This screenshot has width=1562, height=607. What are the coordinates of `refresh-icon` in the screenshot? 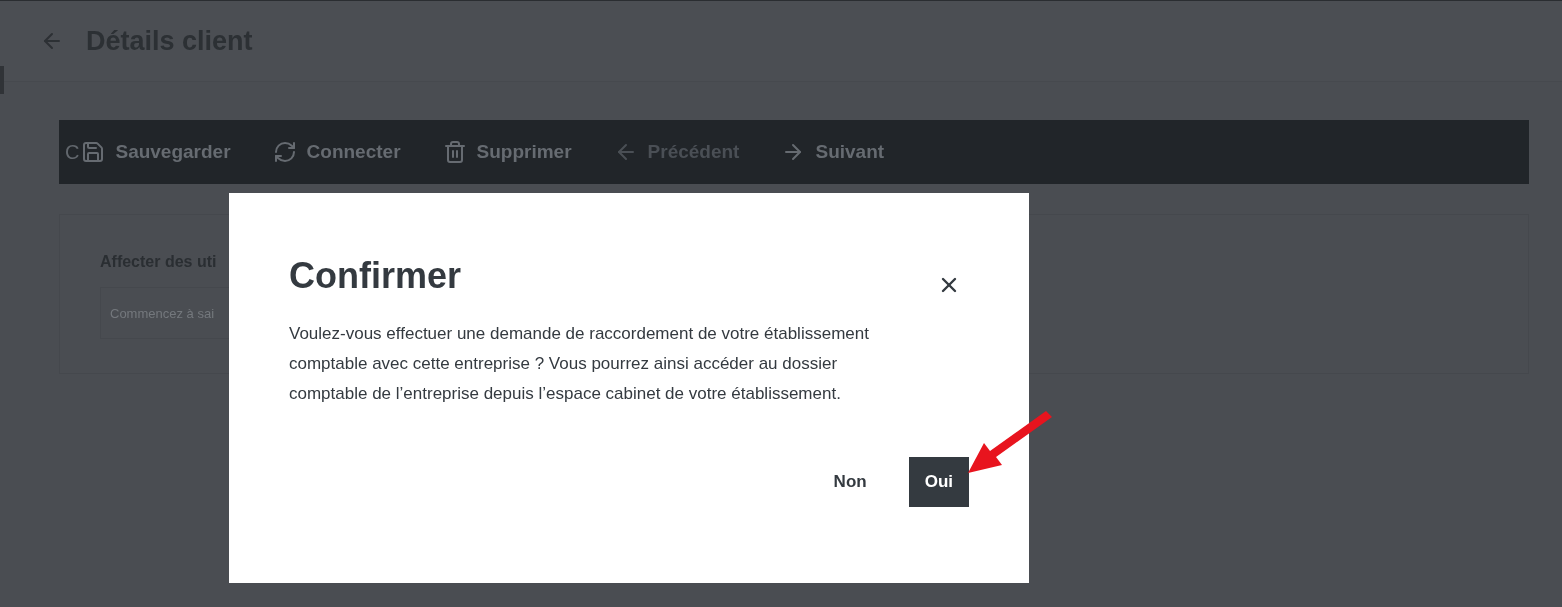 It's located at (284, 152).